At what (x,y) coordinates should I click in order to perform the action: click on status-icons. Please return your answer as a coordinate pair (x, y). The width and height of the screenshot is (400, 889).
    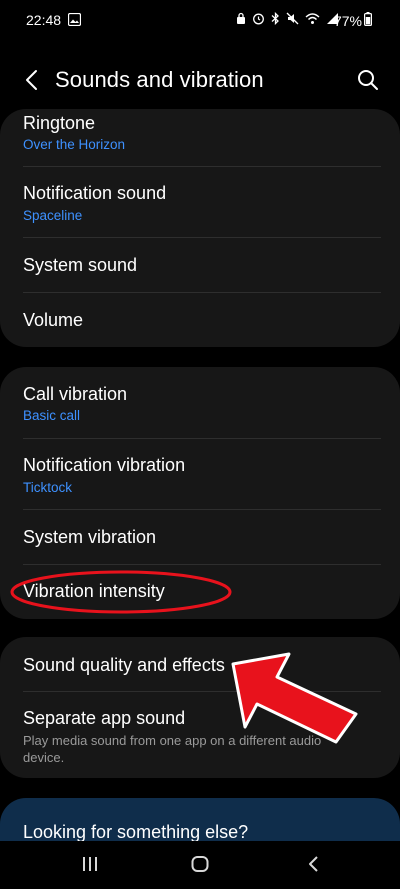
    Looking at the image, I should click on (287, 19).